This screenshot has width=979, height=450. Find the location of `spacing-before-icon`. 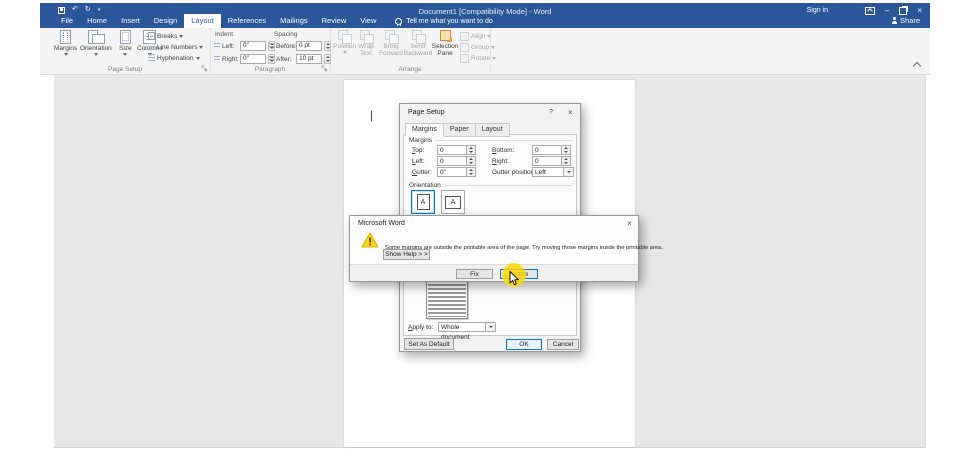

spacing-before-icon is located at coordinates (271, 46).